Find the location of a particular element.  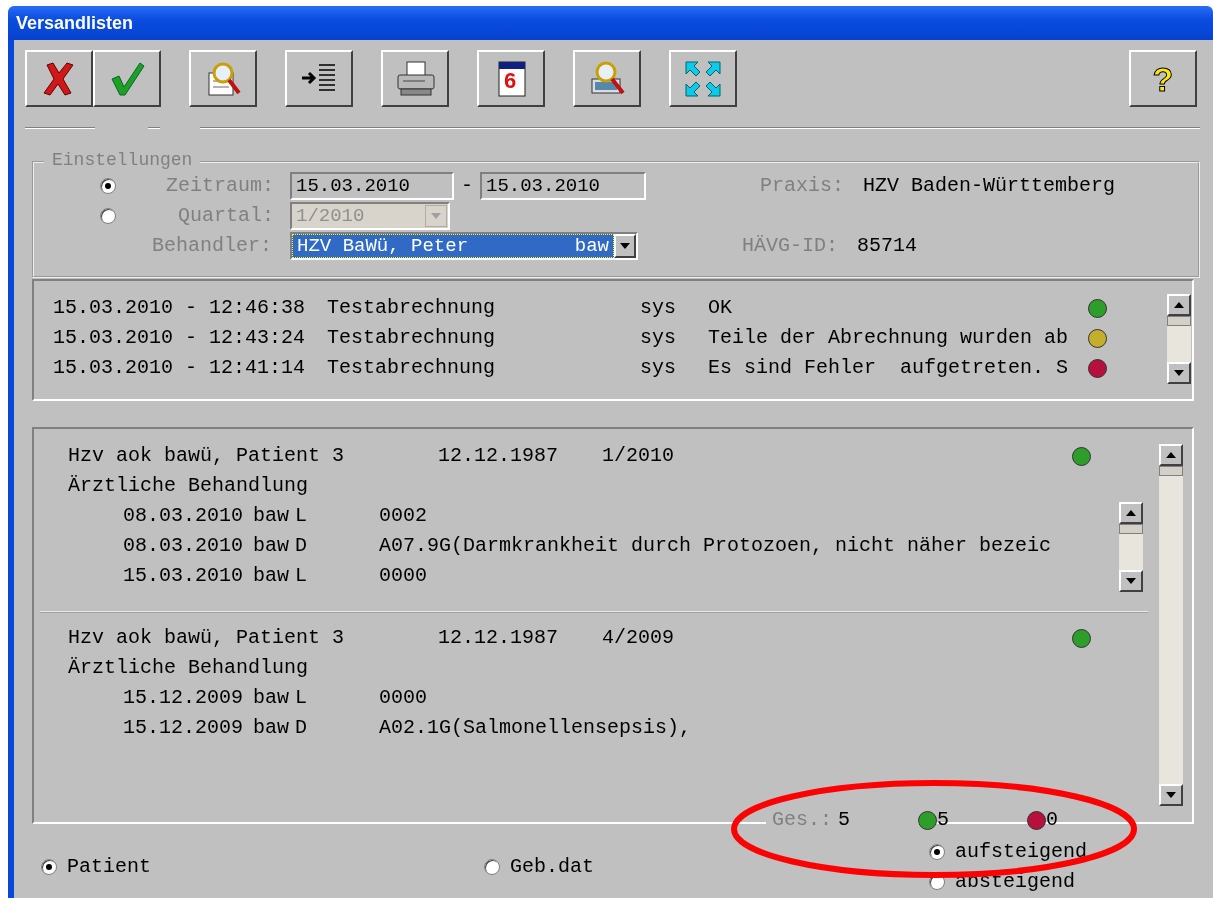

field-label: Behandler: is located at coordinates (212, 246).